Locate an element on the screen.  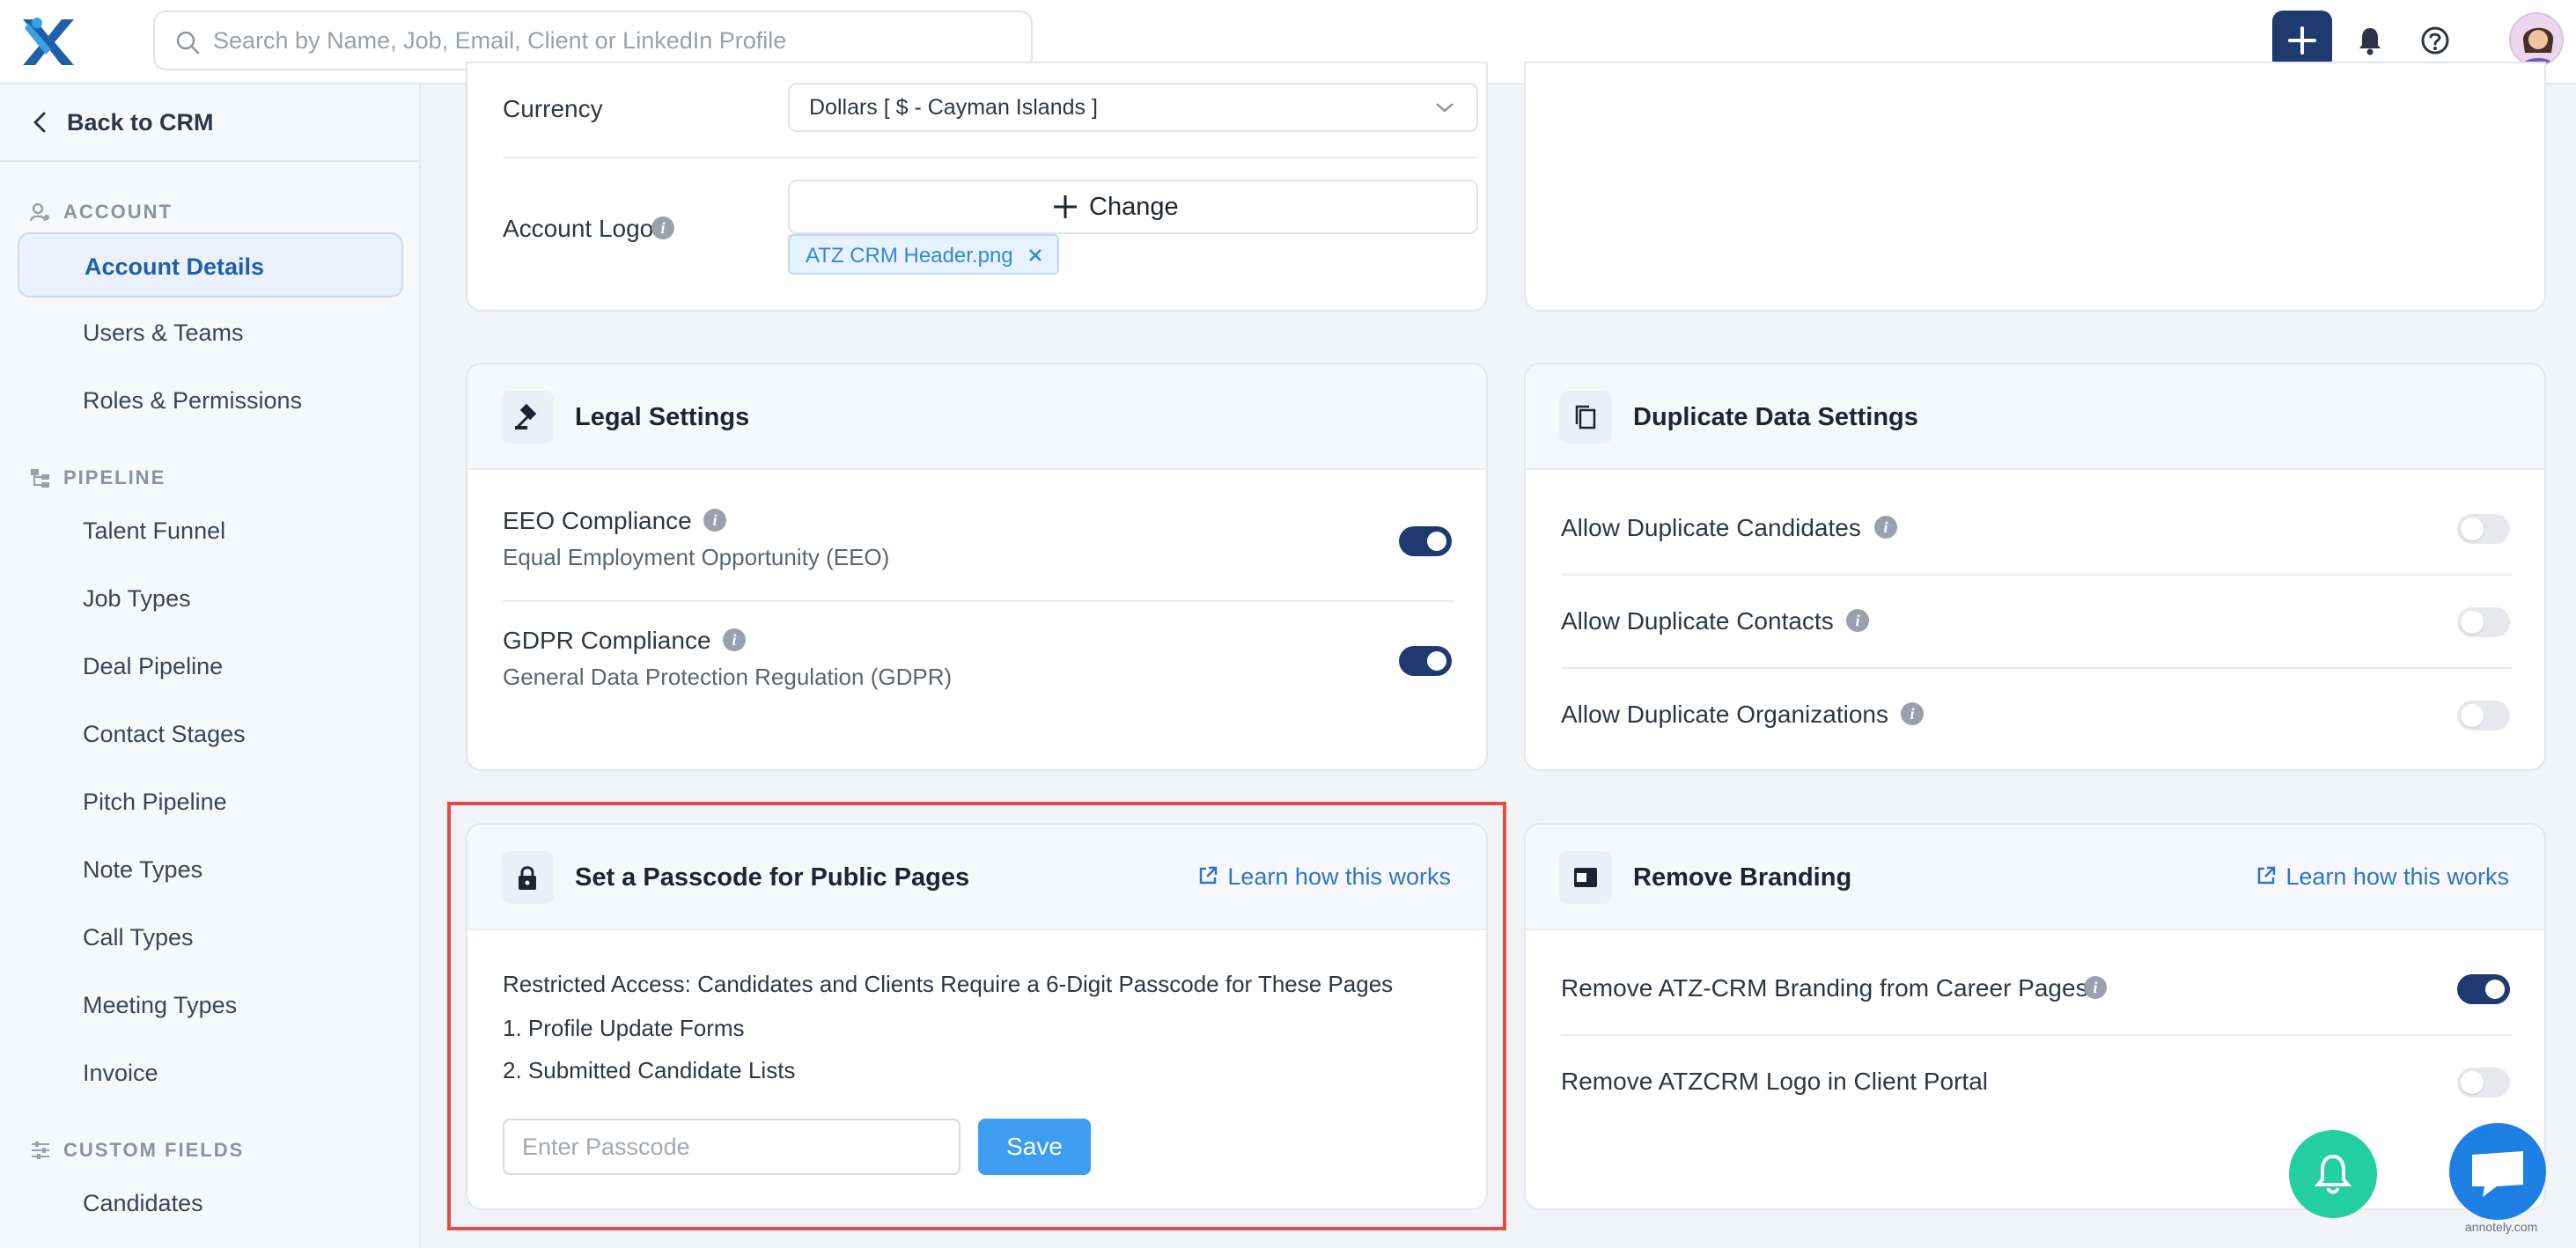
branding-title: Remove Branding is located at coordinates (1743, 877).